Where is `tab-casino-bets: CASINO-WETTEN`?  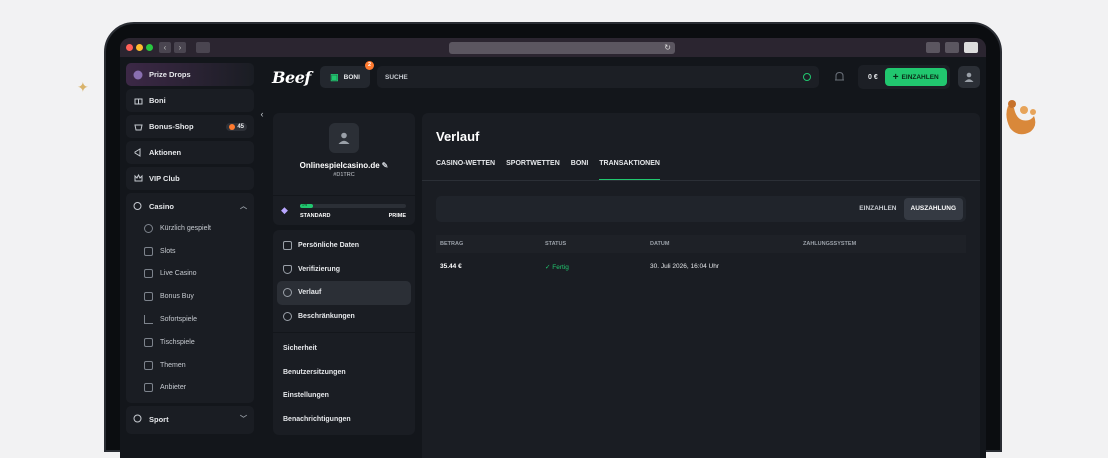 tab-casino-bets: CASINO-WETTEN is located at coordinates (465, 167).